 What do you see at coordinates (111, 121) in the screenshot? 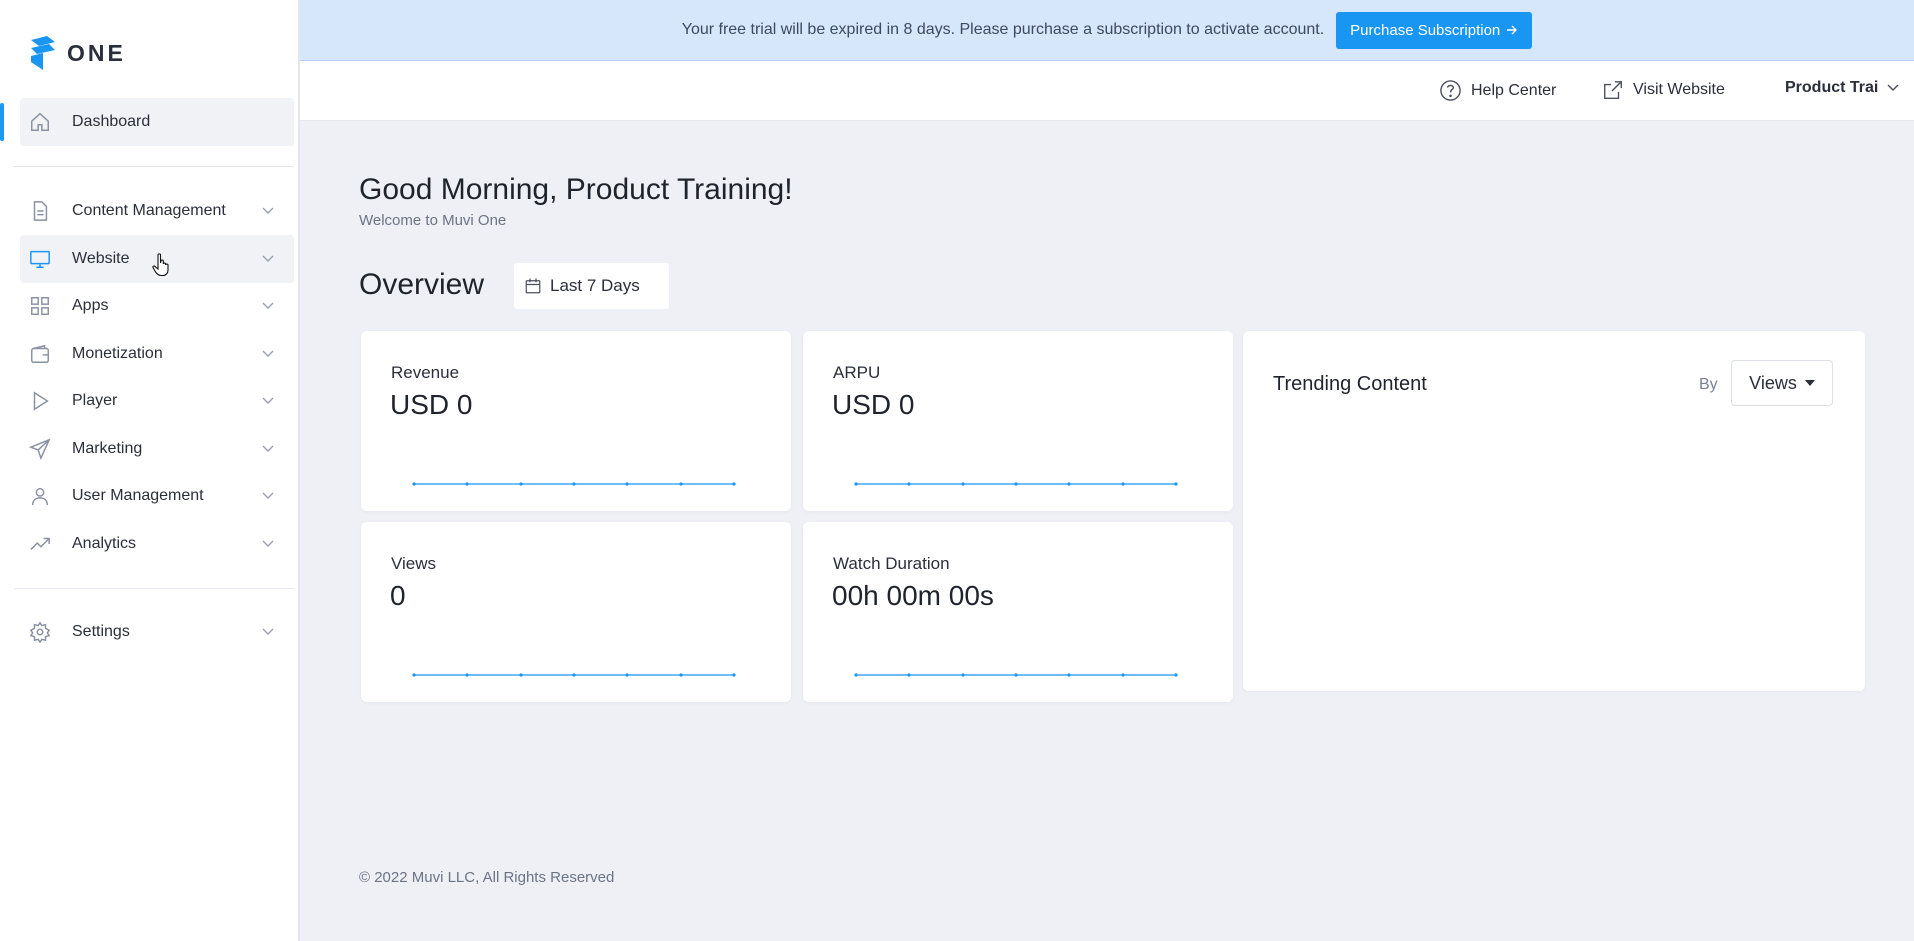
I see `sidebar-item-label: Dashboard` at bounding box center [111, 121].